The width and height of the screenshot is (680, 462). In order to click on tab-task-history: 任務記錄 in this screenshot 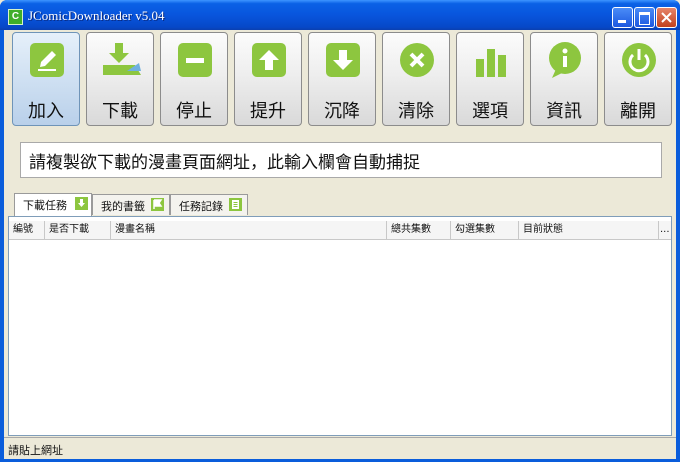, I will do `click(209, 204)`.